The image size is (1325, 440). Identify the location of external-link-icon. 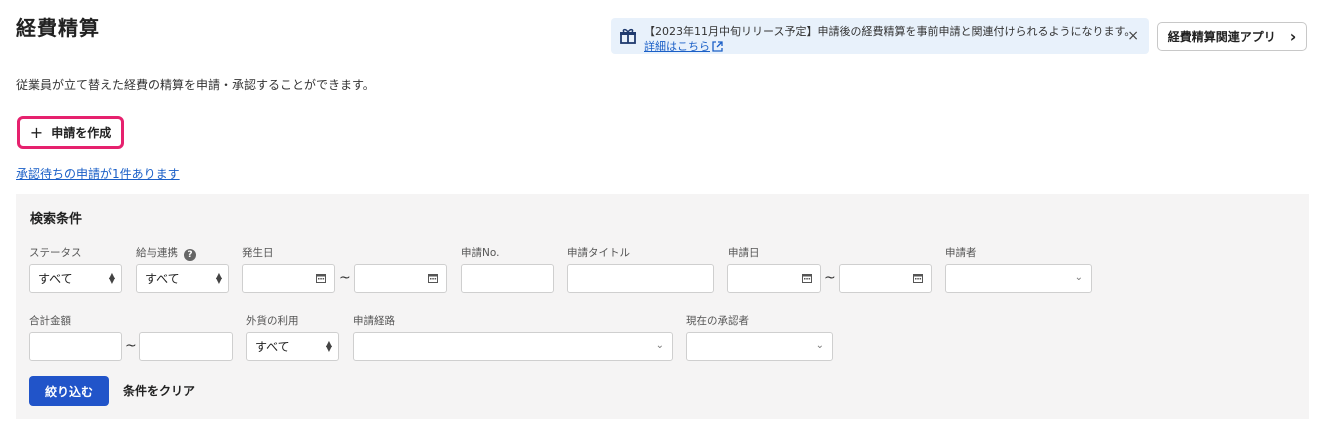
(717, 46).